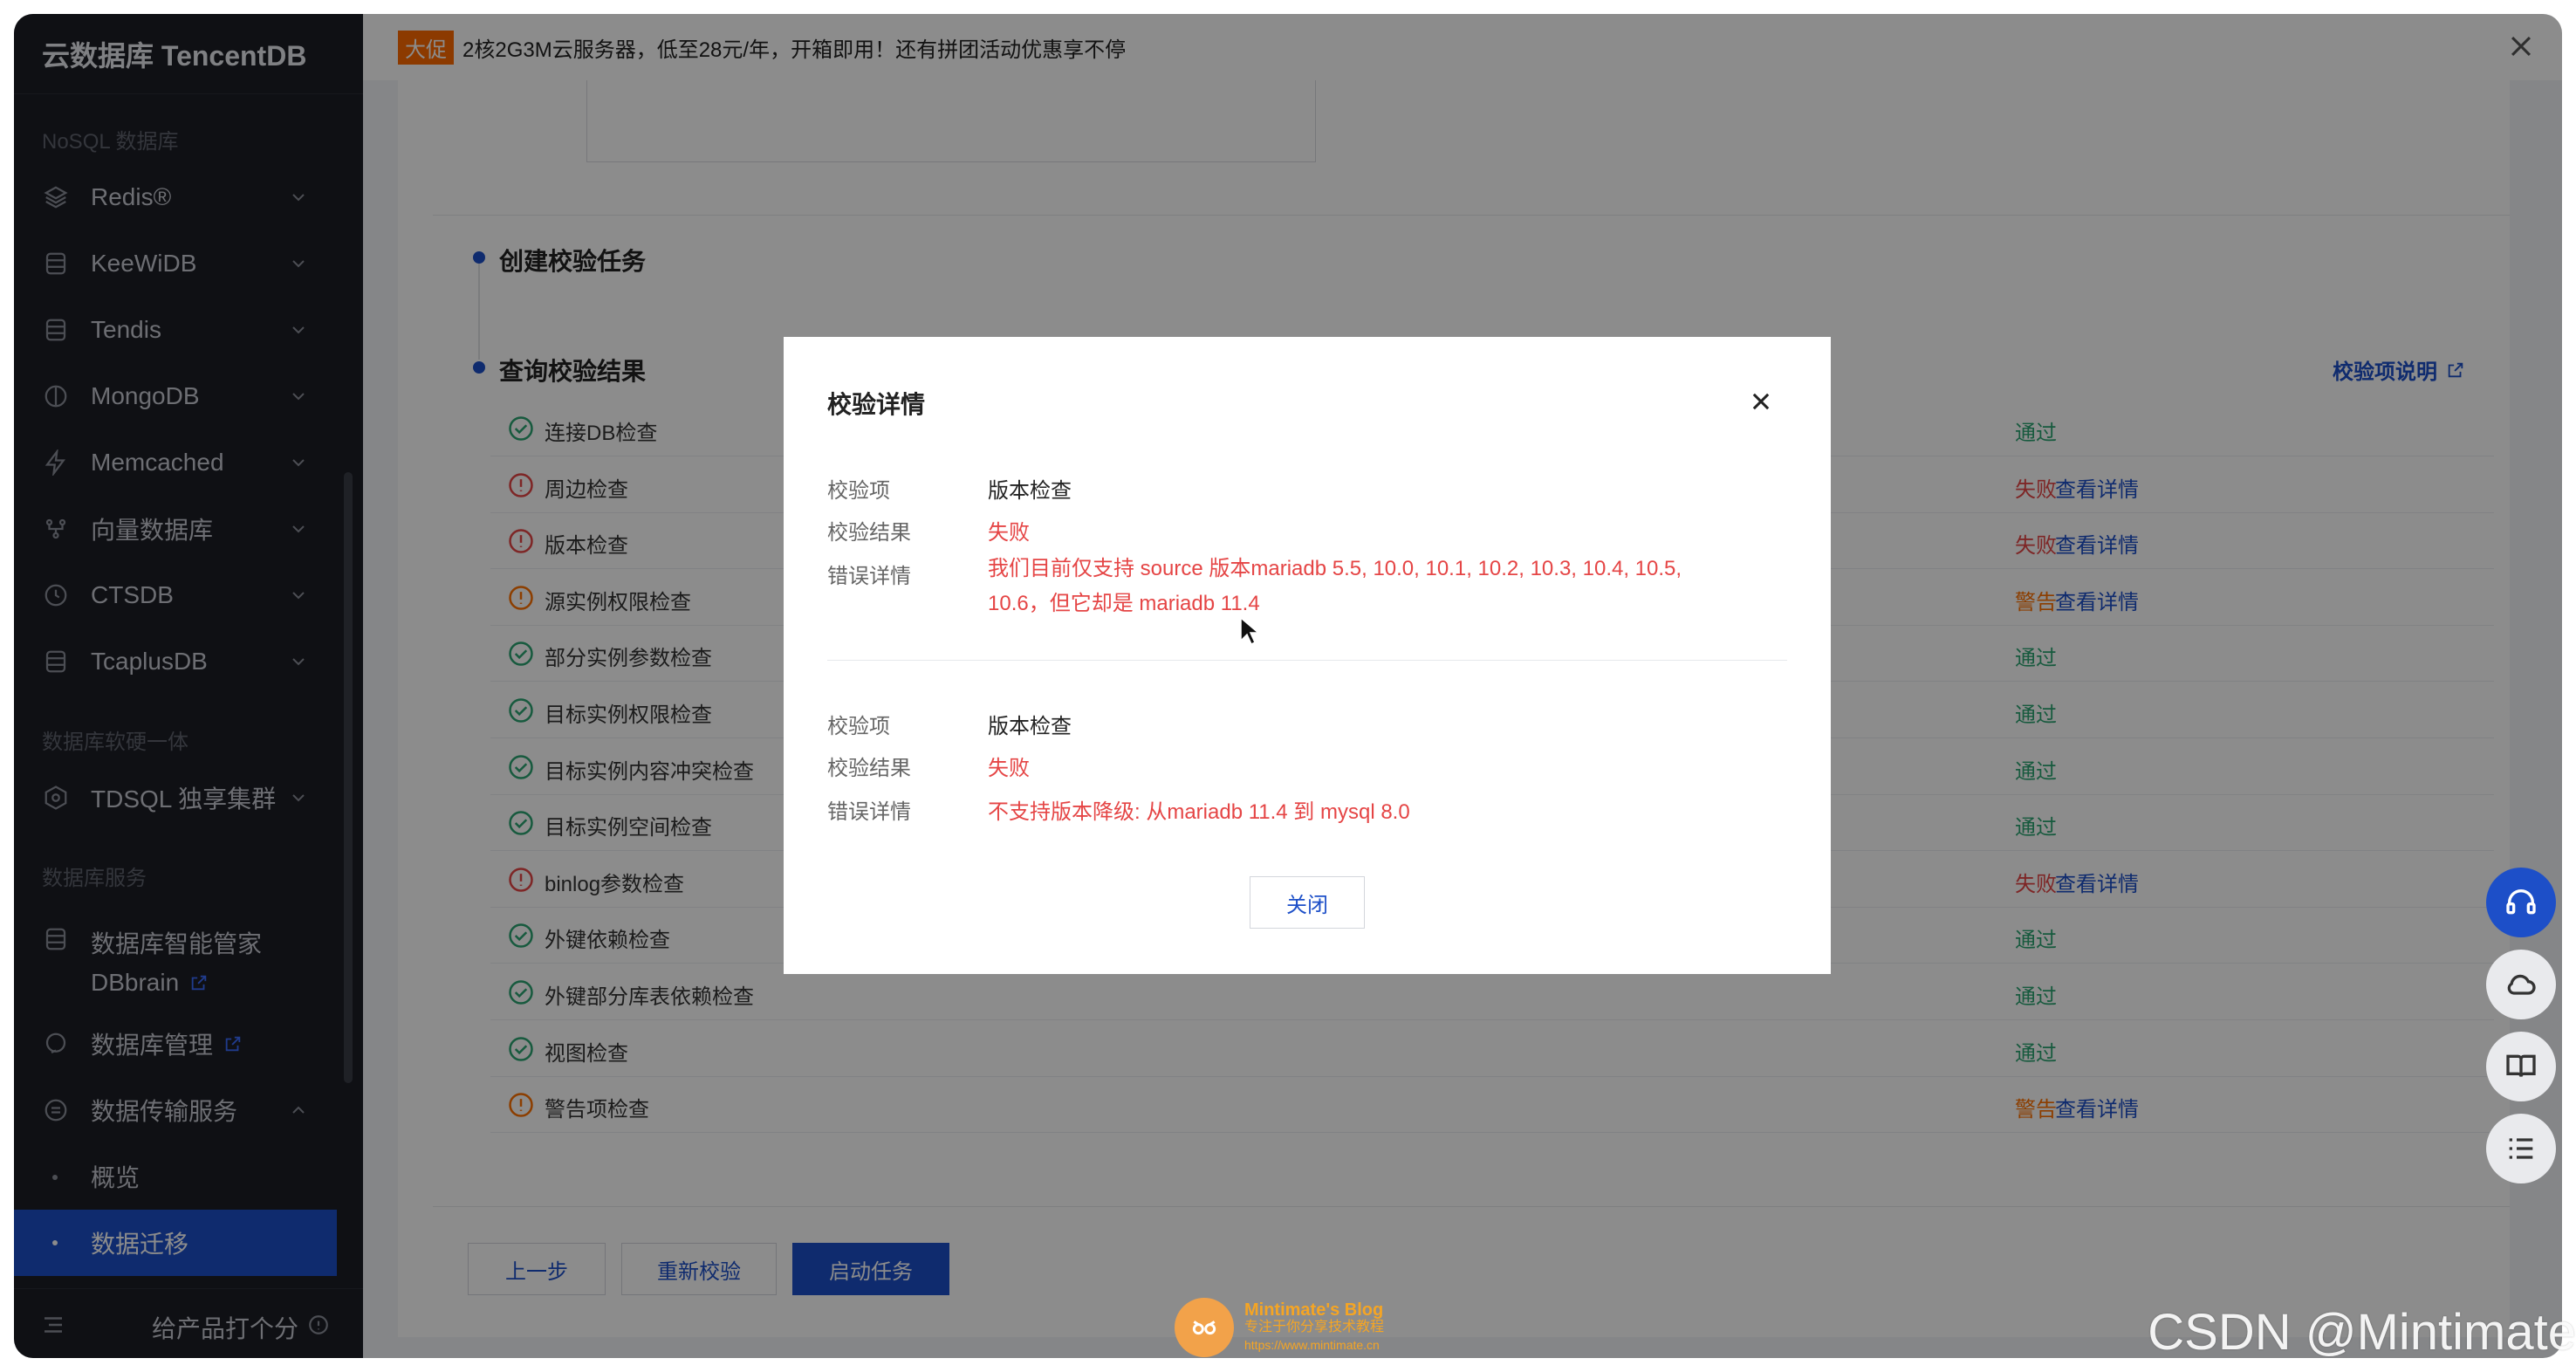 This screenshot has width=2576, height=1372. What do you see at coordinates (1307, 903) in the screenshot?
I see `modal-close-button: 关闭` at bounding box center [1307, 903].